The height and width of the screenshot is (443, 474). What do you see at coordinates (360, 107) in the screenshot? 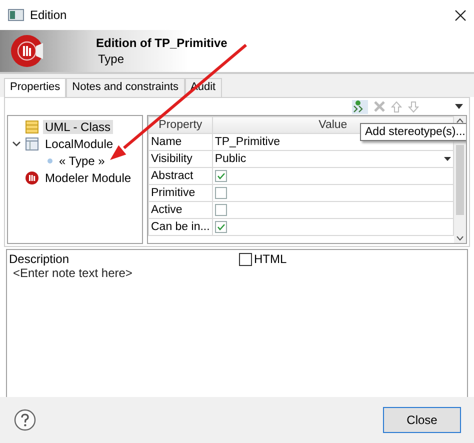
I see `add-stereotype-icon` at bounding box center [360, 107].